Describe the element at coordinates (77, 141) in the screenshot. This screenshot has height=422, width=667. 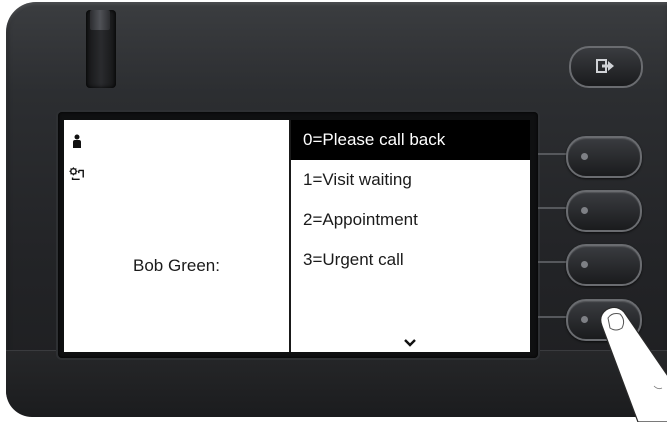
I see `person-icon` at that location.